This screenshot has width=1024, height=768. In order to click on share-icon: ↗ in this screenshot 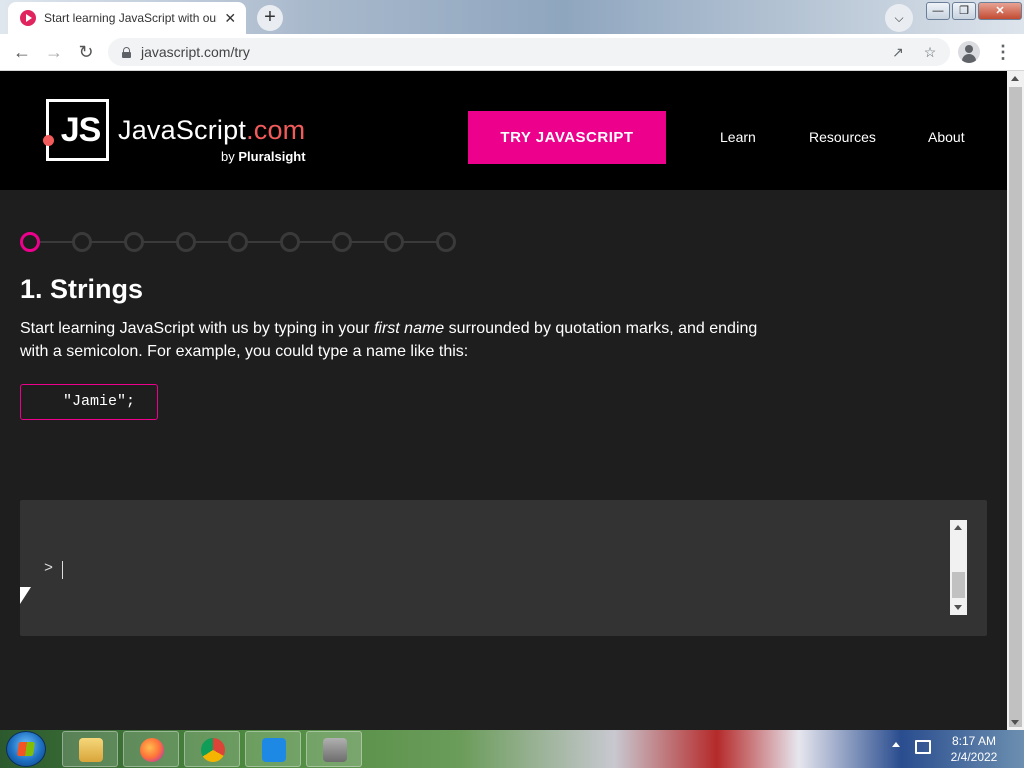, I will do `click(898, 52)`.